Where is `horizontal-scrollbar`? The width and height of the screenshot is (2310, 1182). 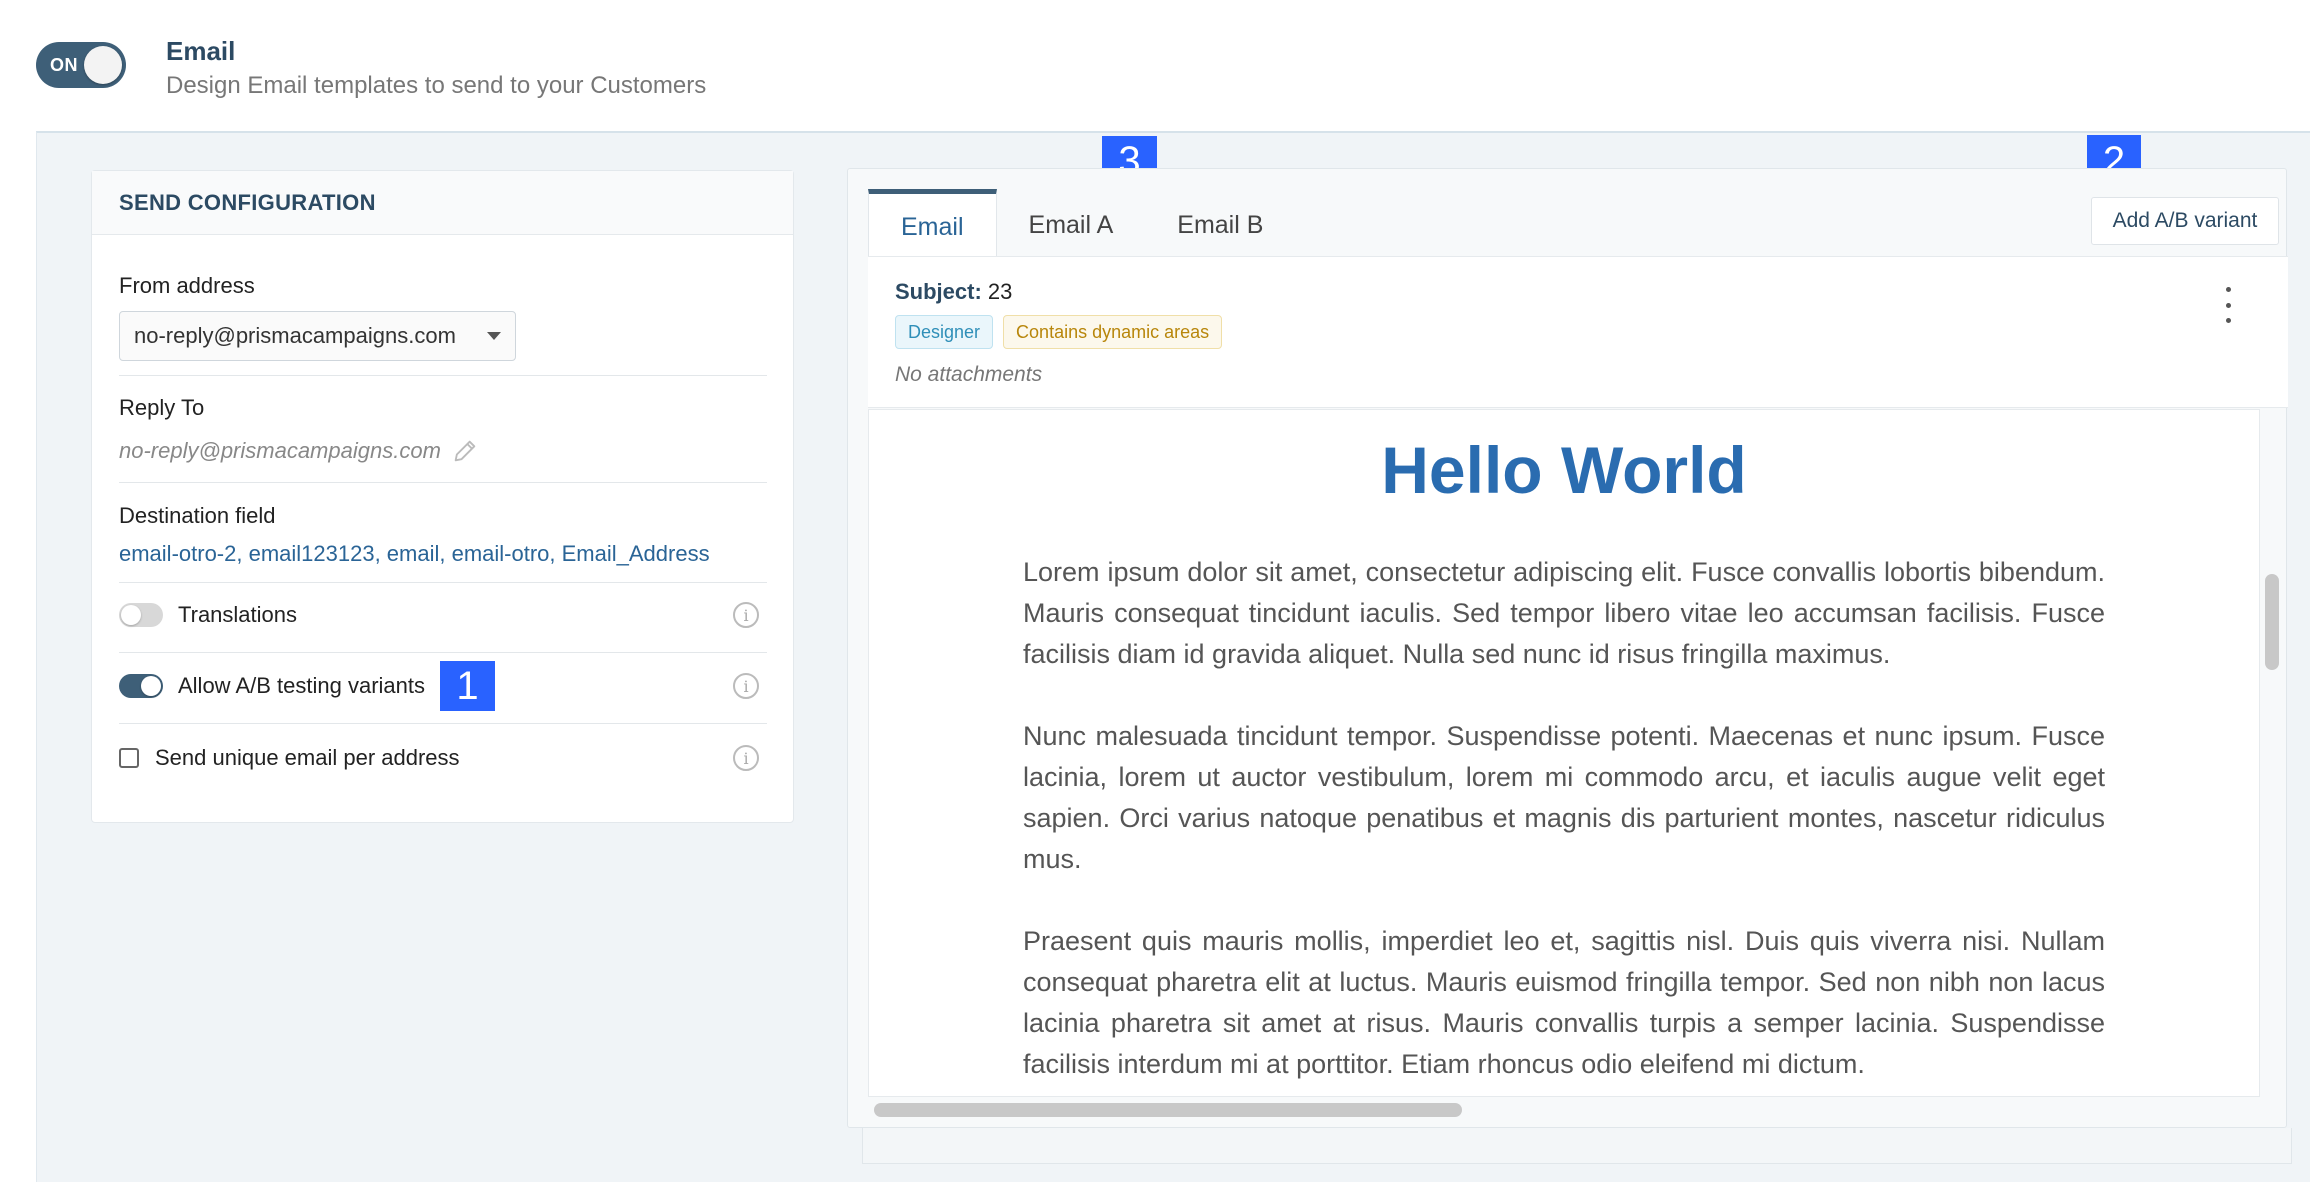 horizontal-scrollbar is located at coordinates (1168, 1110).